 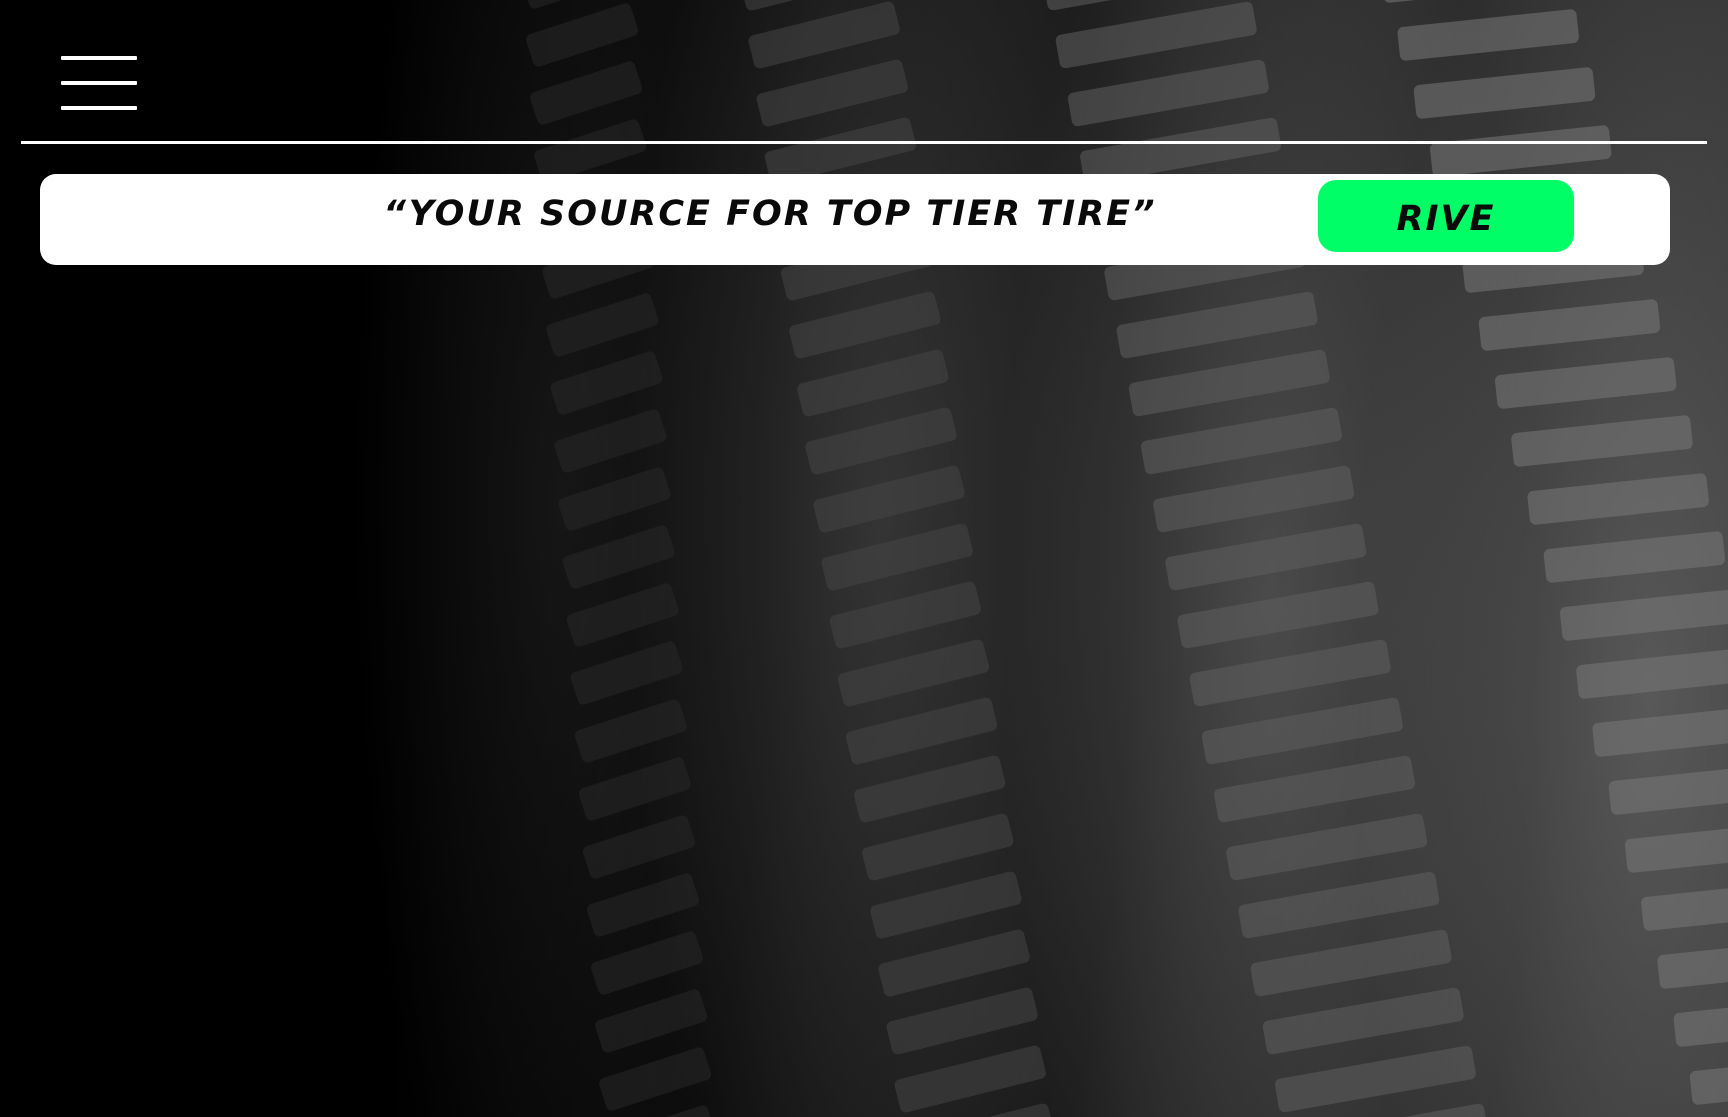 I want to click on header-divider, so click(x=864, y=142).